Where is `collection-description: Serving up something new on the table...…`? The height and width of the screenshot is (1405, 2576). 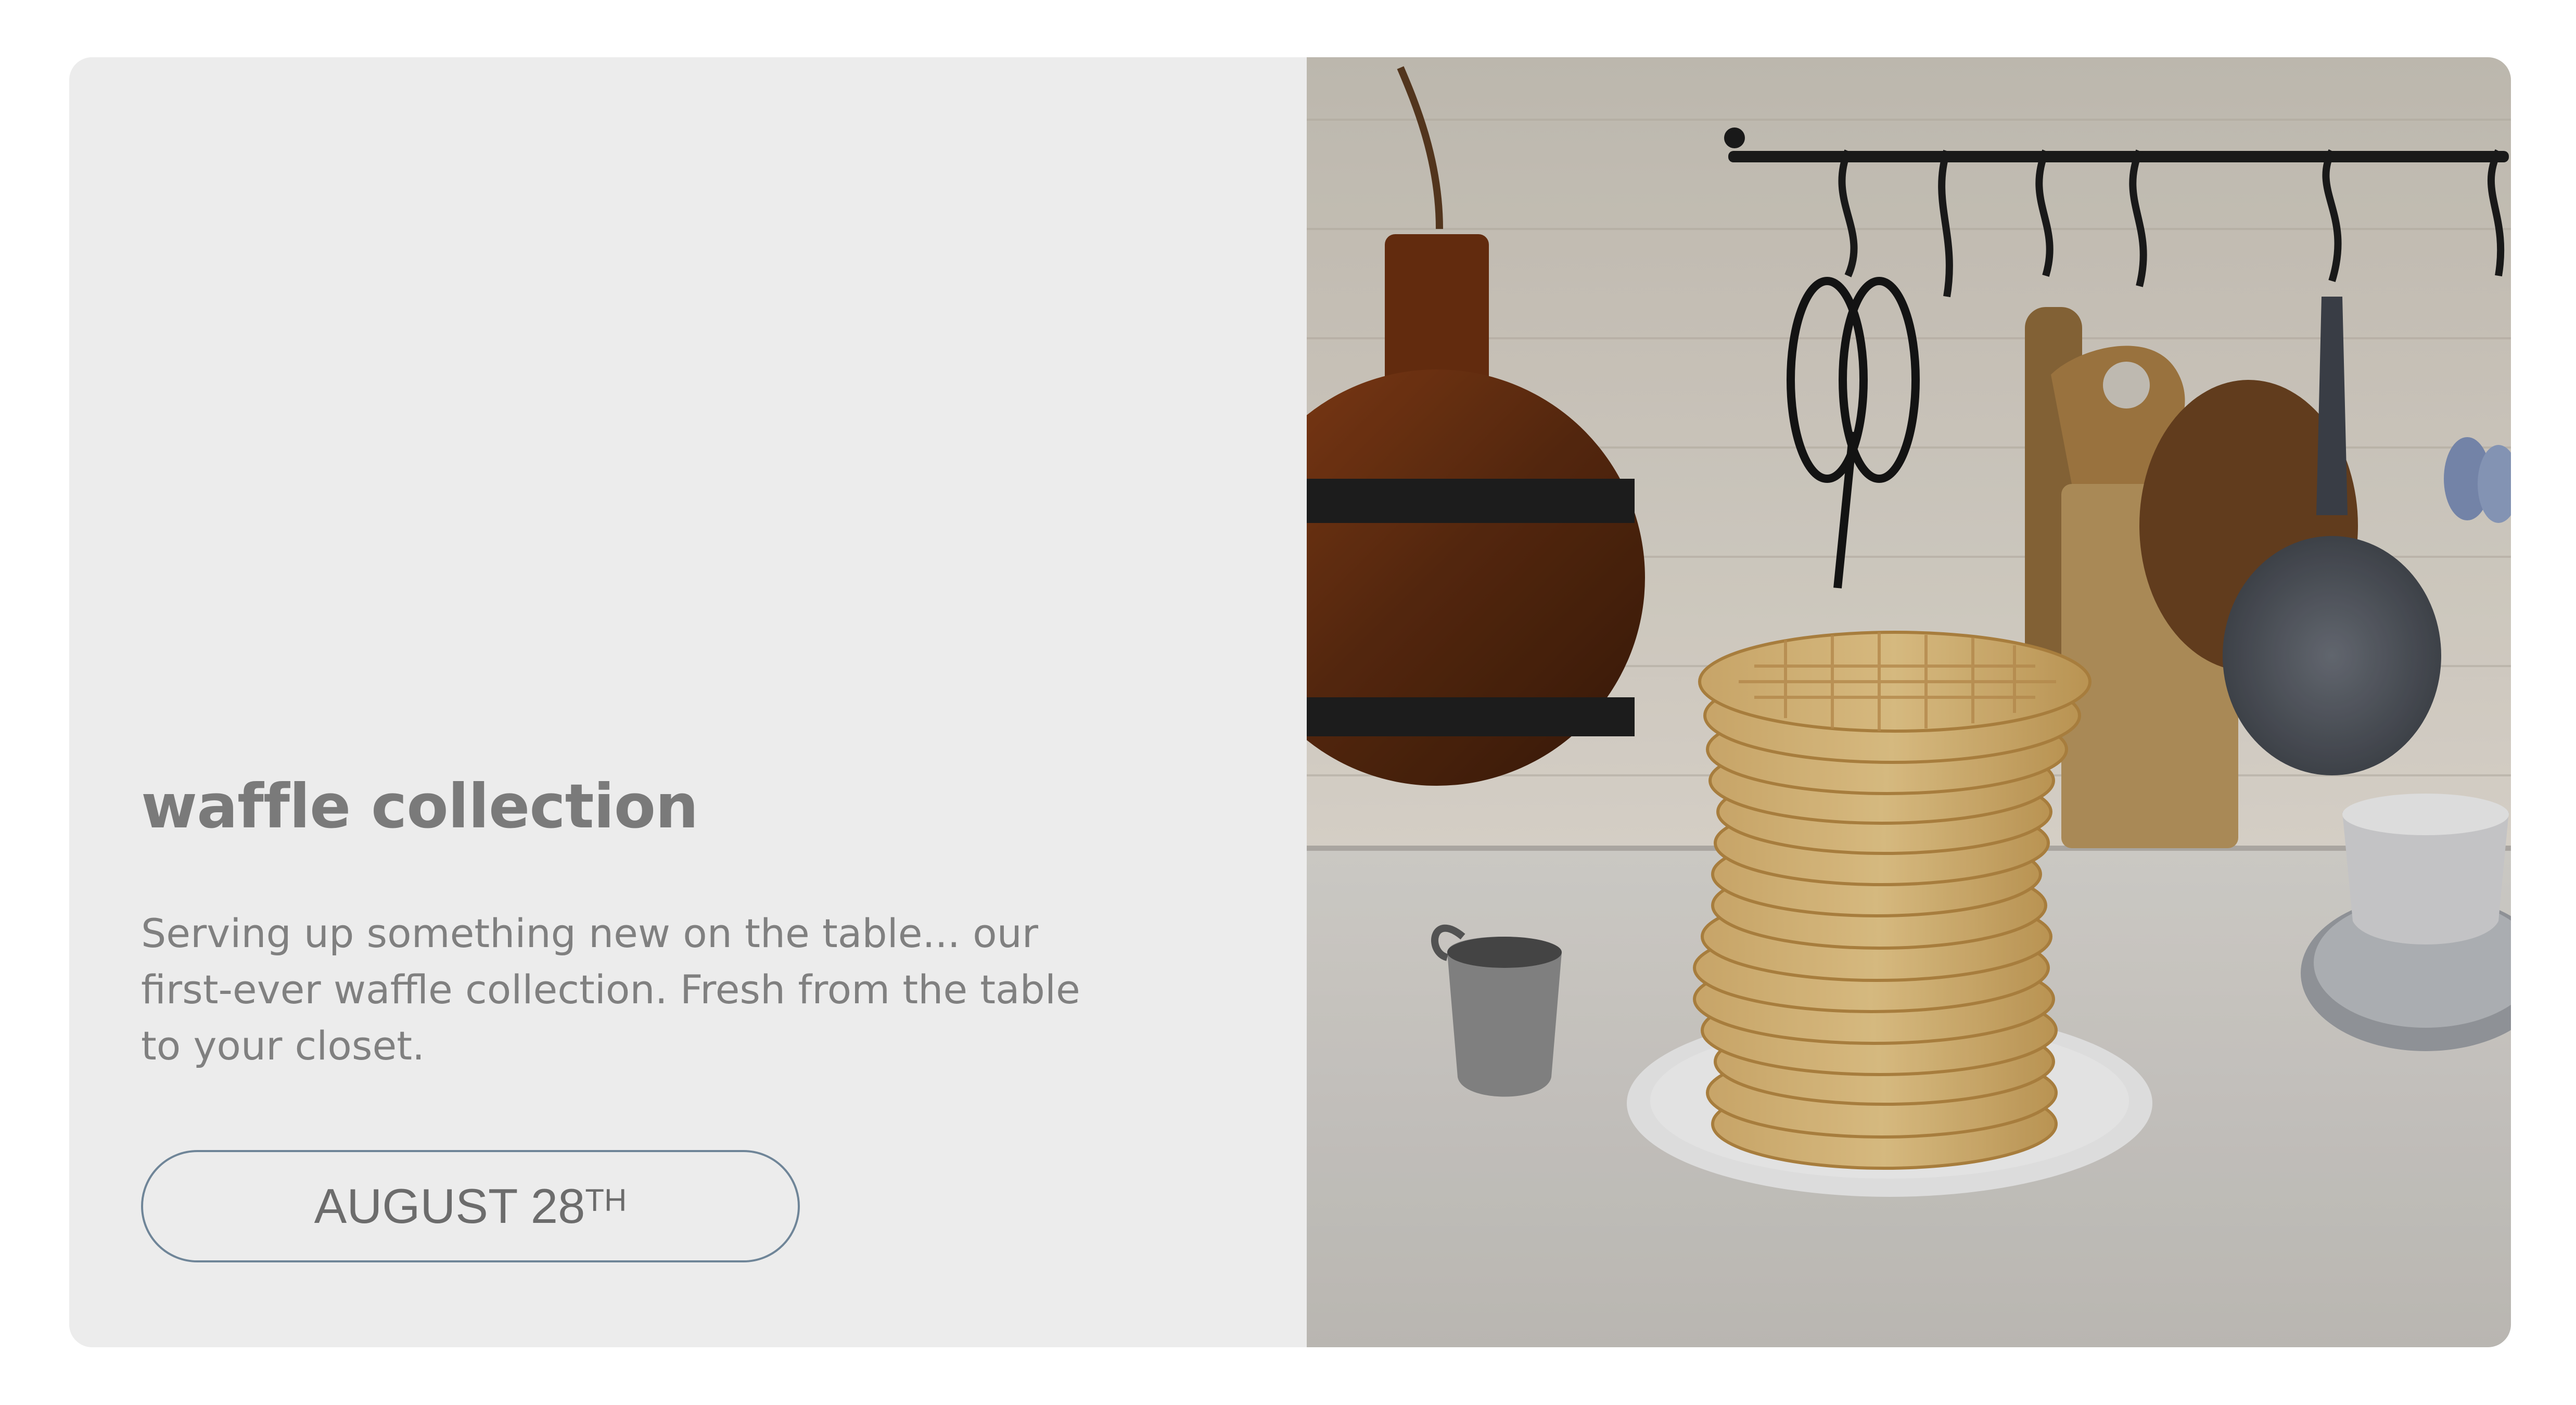 collection-description: Serving up something new on the table...… is located at coordinates (610, 989).